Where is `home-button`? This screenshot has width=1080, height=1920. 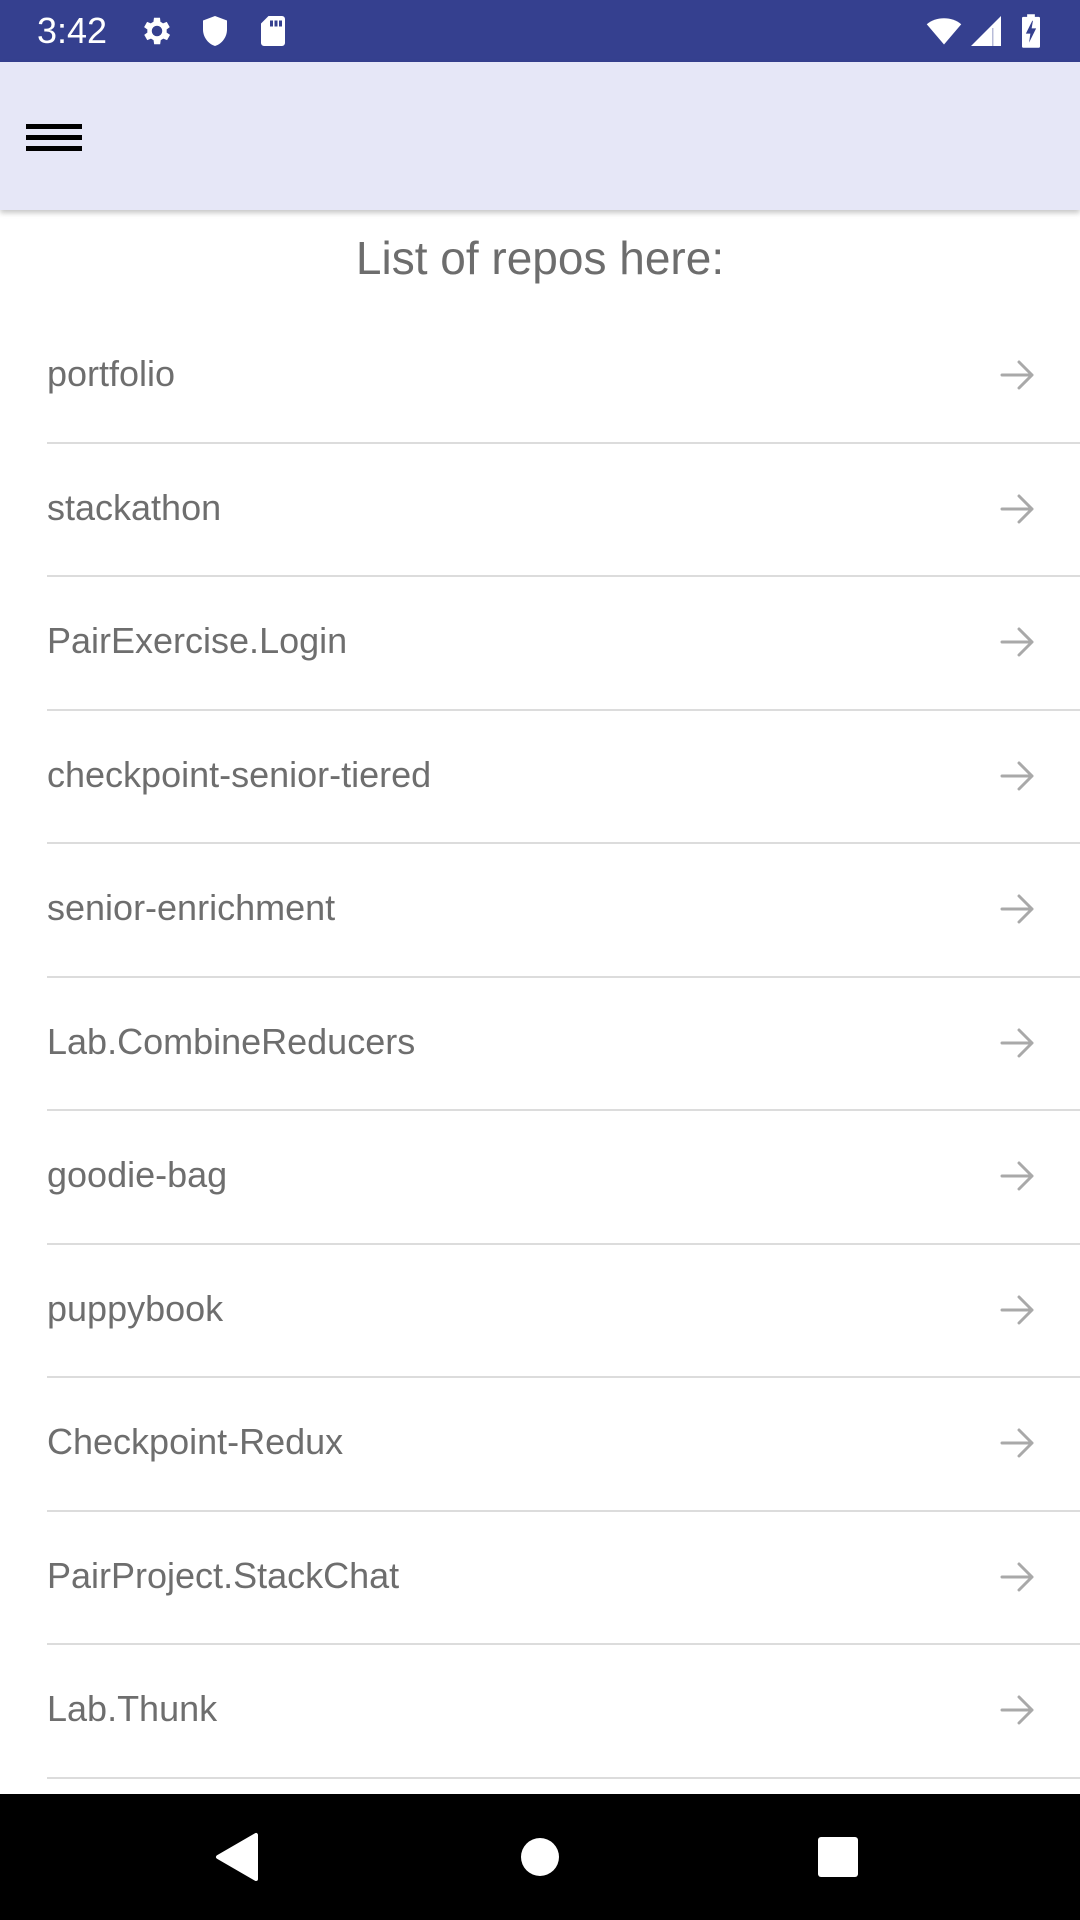 home-button is located at coordinates (540, 1857).